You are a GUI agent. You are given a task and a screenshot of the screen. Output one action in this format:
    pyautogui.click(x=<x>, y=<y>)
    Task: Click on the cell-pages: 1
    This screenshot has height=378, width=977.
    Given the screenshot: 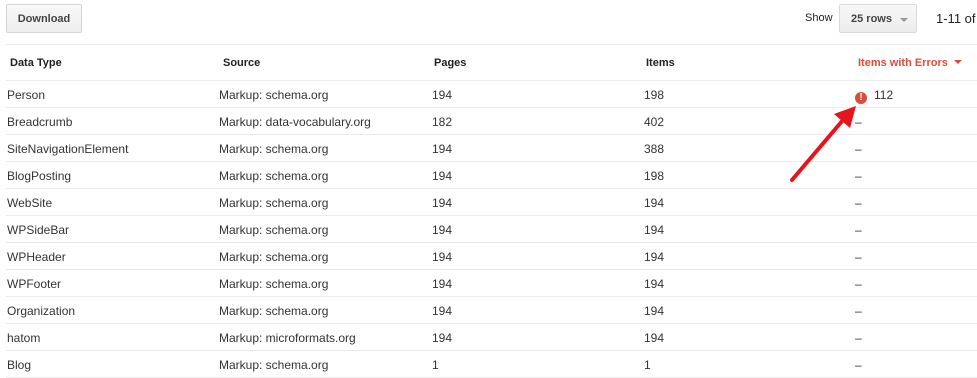 What is the action you would take?
    pyautogui.click(x=435, y=365)
    